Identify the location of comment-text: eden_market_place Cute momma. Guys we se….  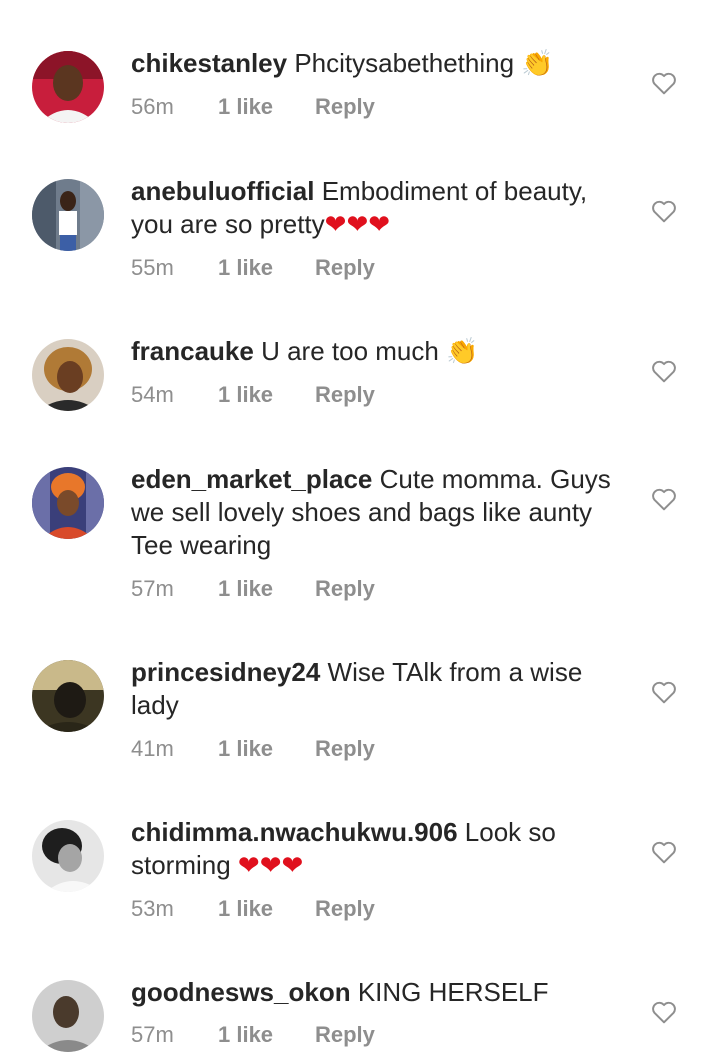
(381, 512).